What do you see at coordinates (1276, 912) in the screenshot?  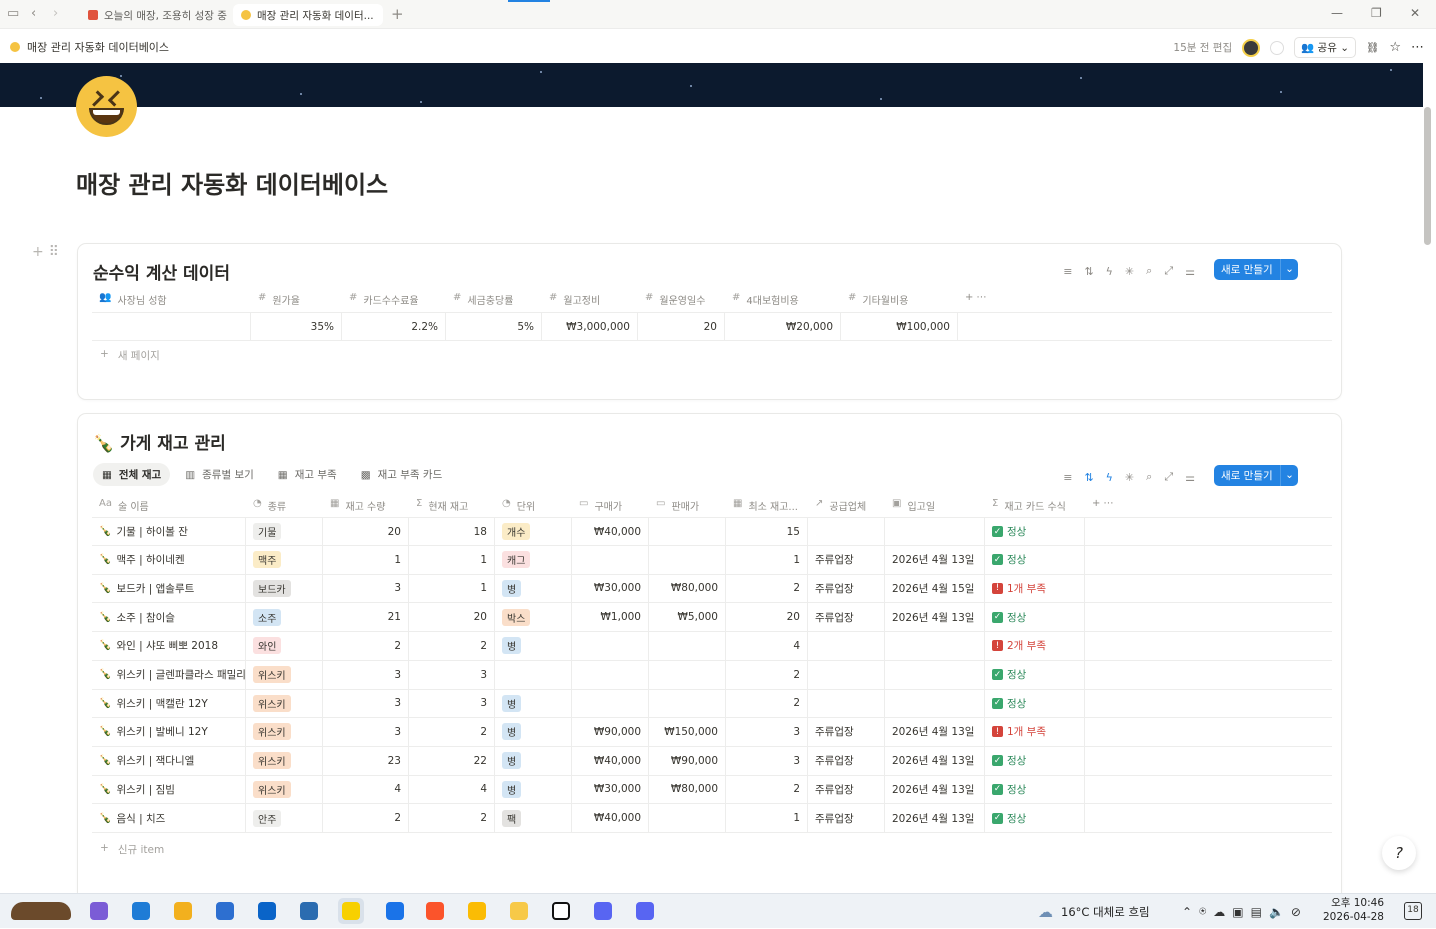 I see `volume-icon: 🔈` at bounding box center [1276, 912].